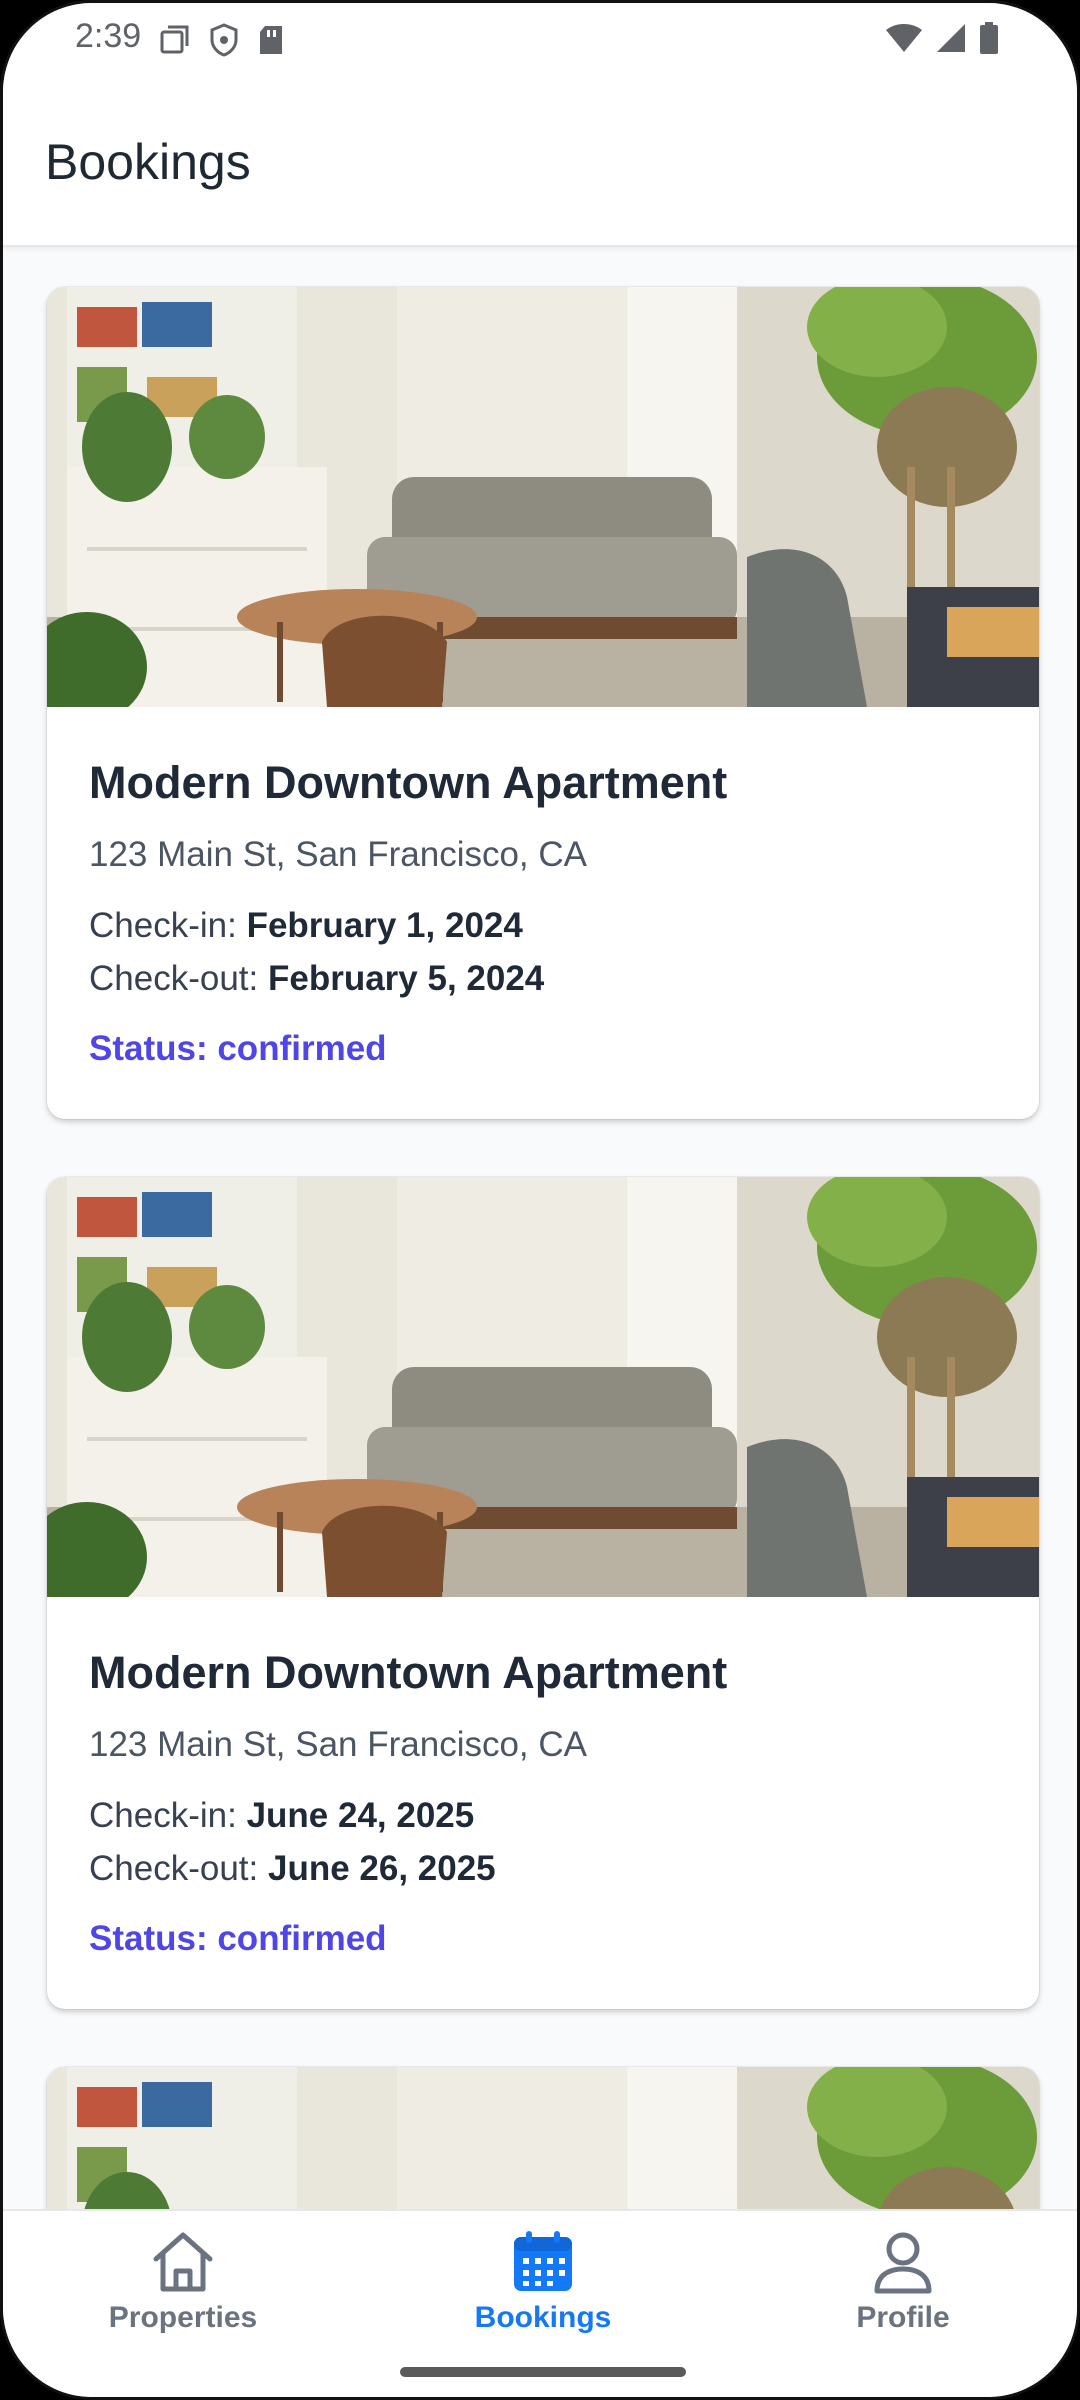  I want to click on checkout-date: June 26, 2025, so click(381, 1868).